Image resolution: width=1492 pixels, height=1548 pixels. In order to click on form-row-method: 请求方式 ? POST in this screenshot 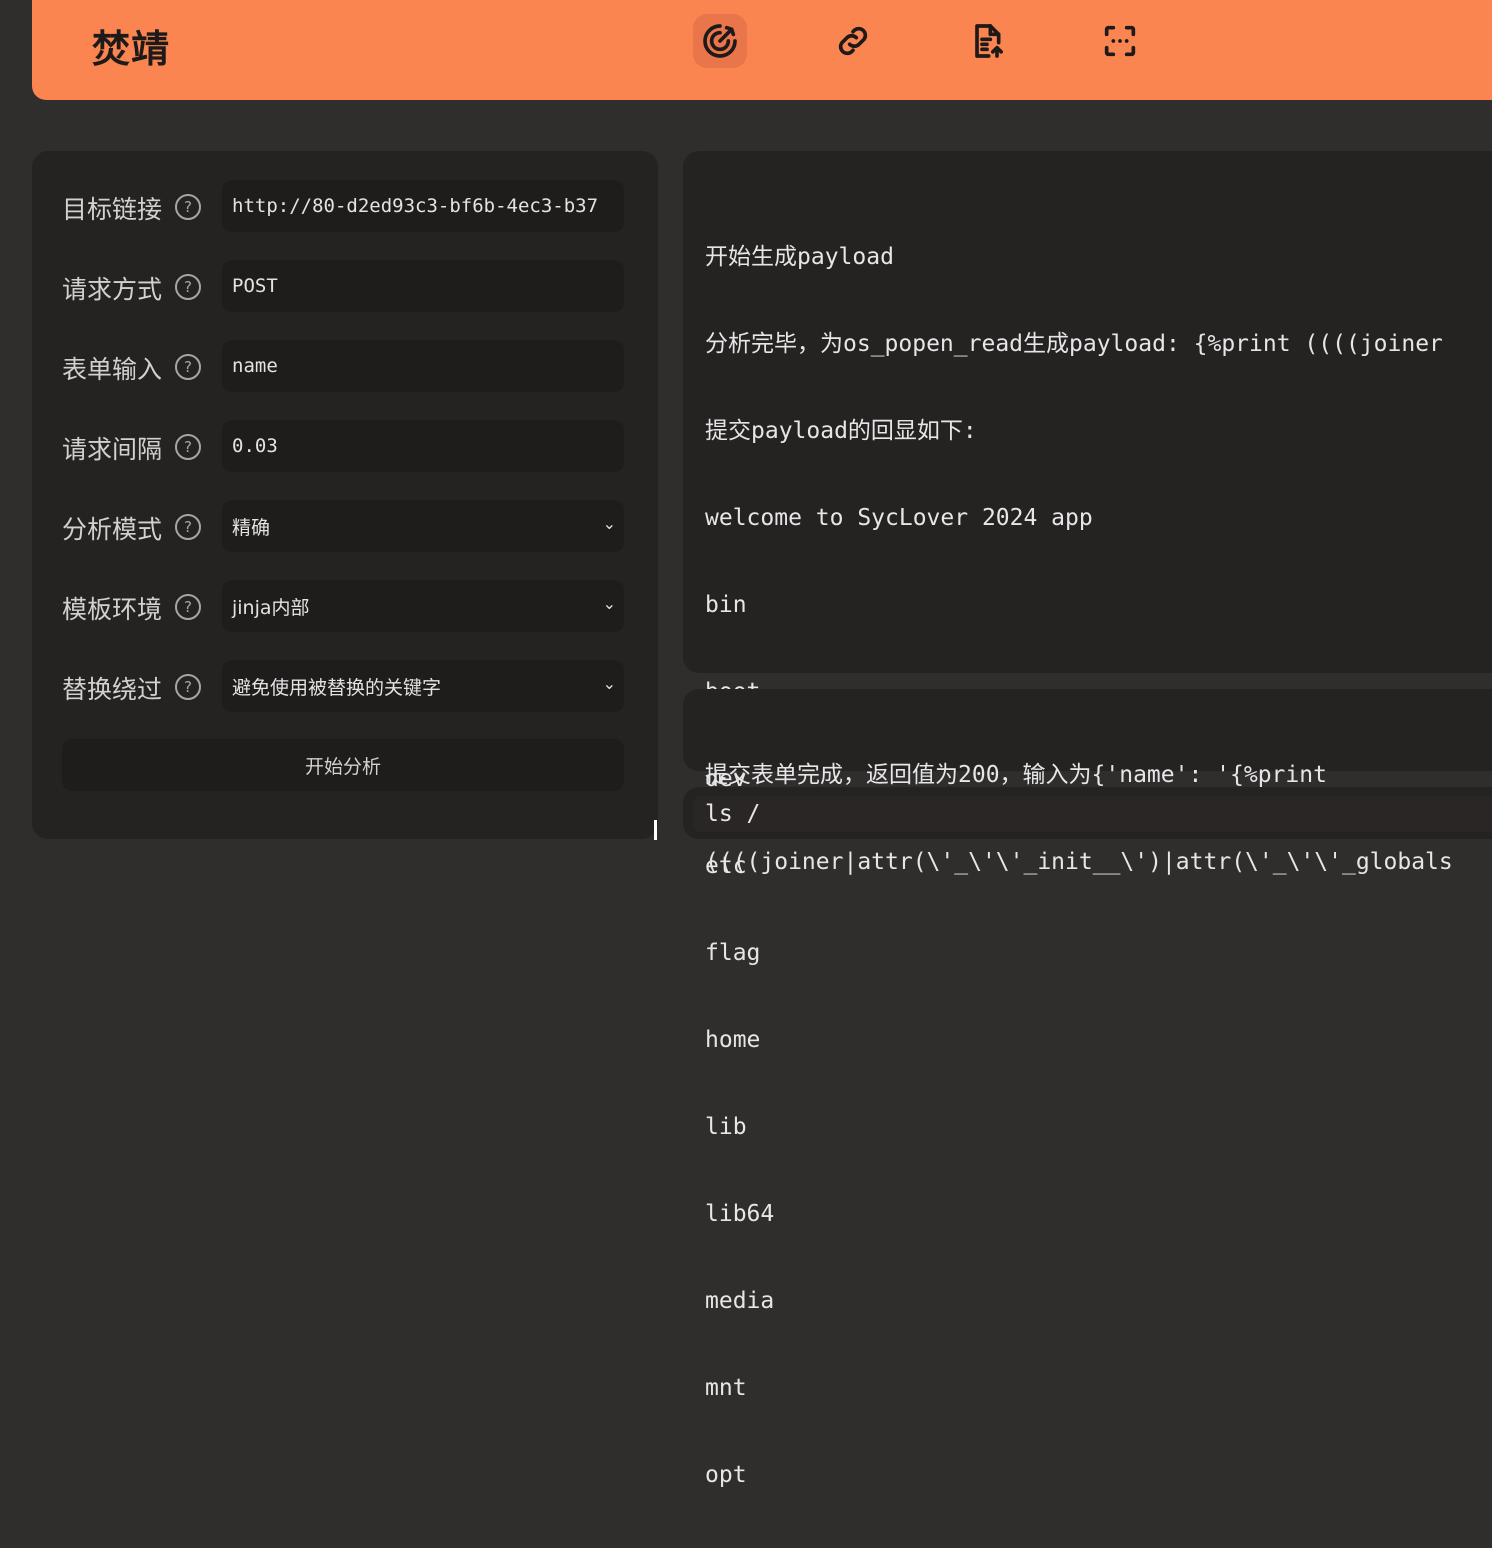, I will do `click(344, 286)`.